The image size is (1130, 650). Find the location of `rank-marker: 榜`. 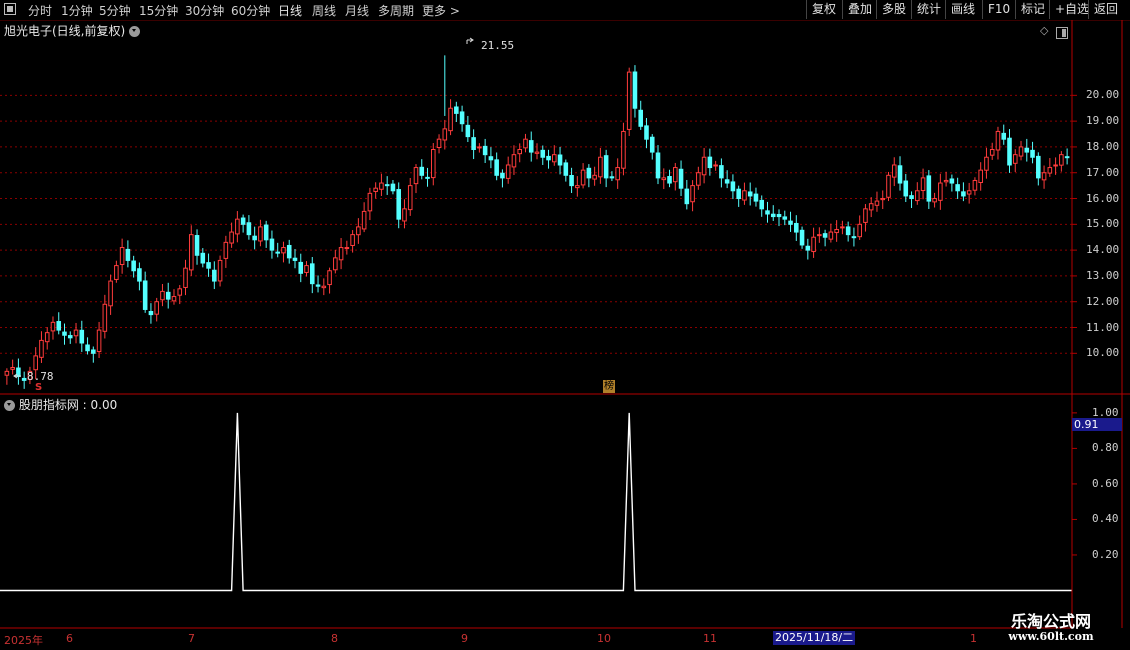

rank-marker: 榜 is located at coordinates (609, 386).